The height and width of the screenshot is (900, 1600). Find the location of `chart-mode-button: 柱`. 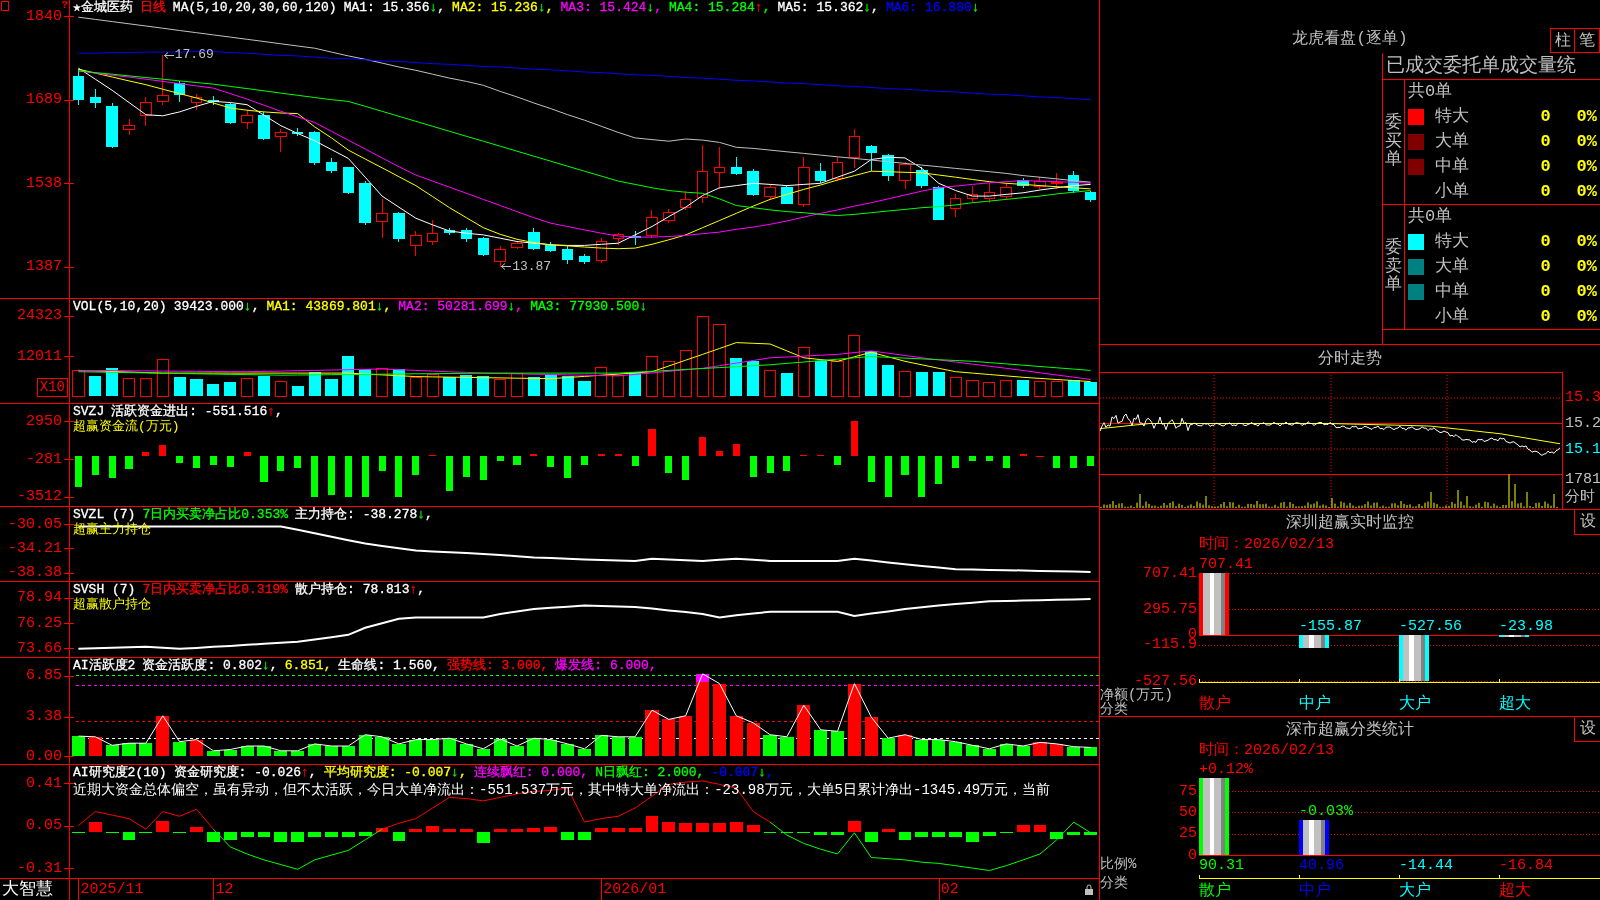

chart-mode-button: 柱 is located at coordinates (1562, 40).